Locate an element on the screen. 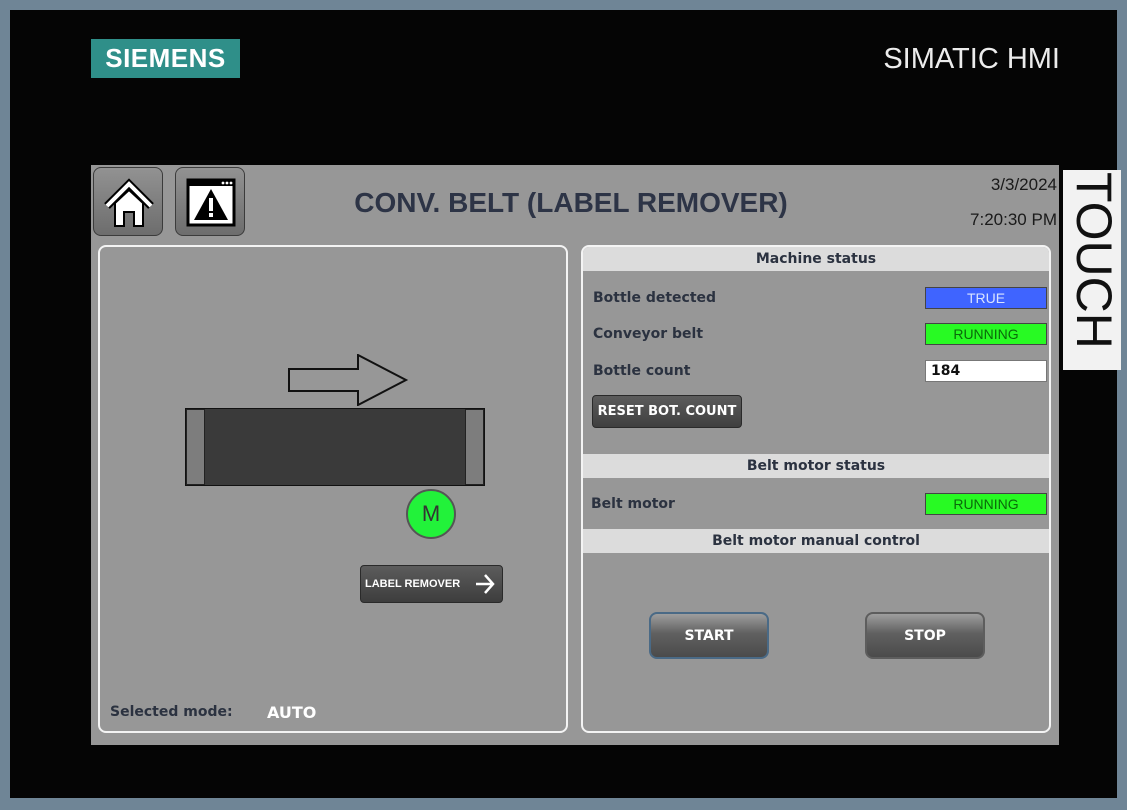 Image resolution: width=1127 pixels, height=810 pixels. label-remover-button: LABEL REMOVER is located at coordinates (431, 584).